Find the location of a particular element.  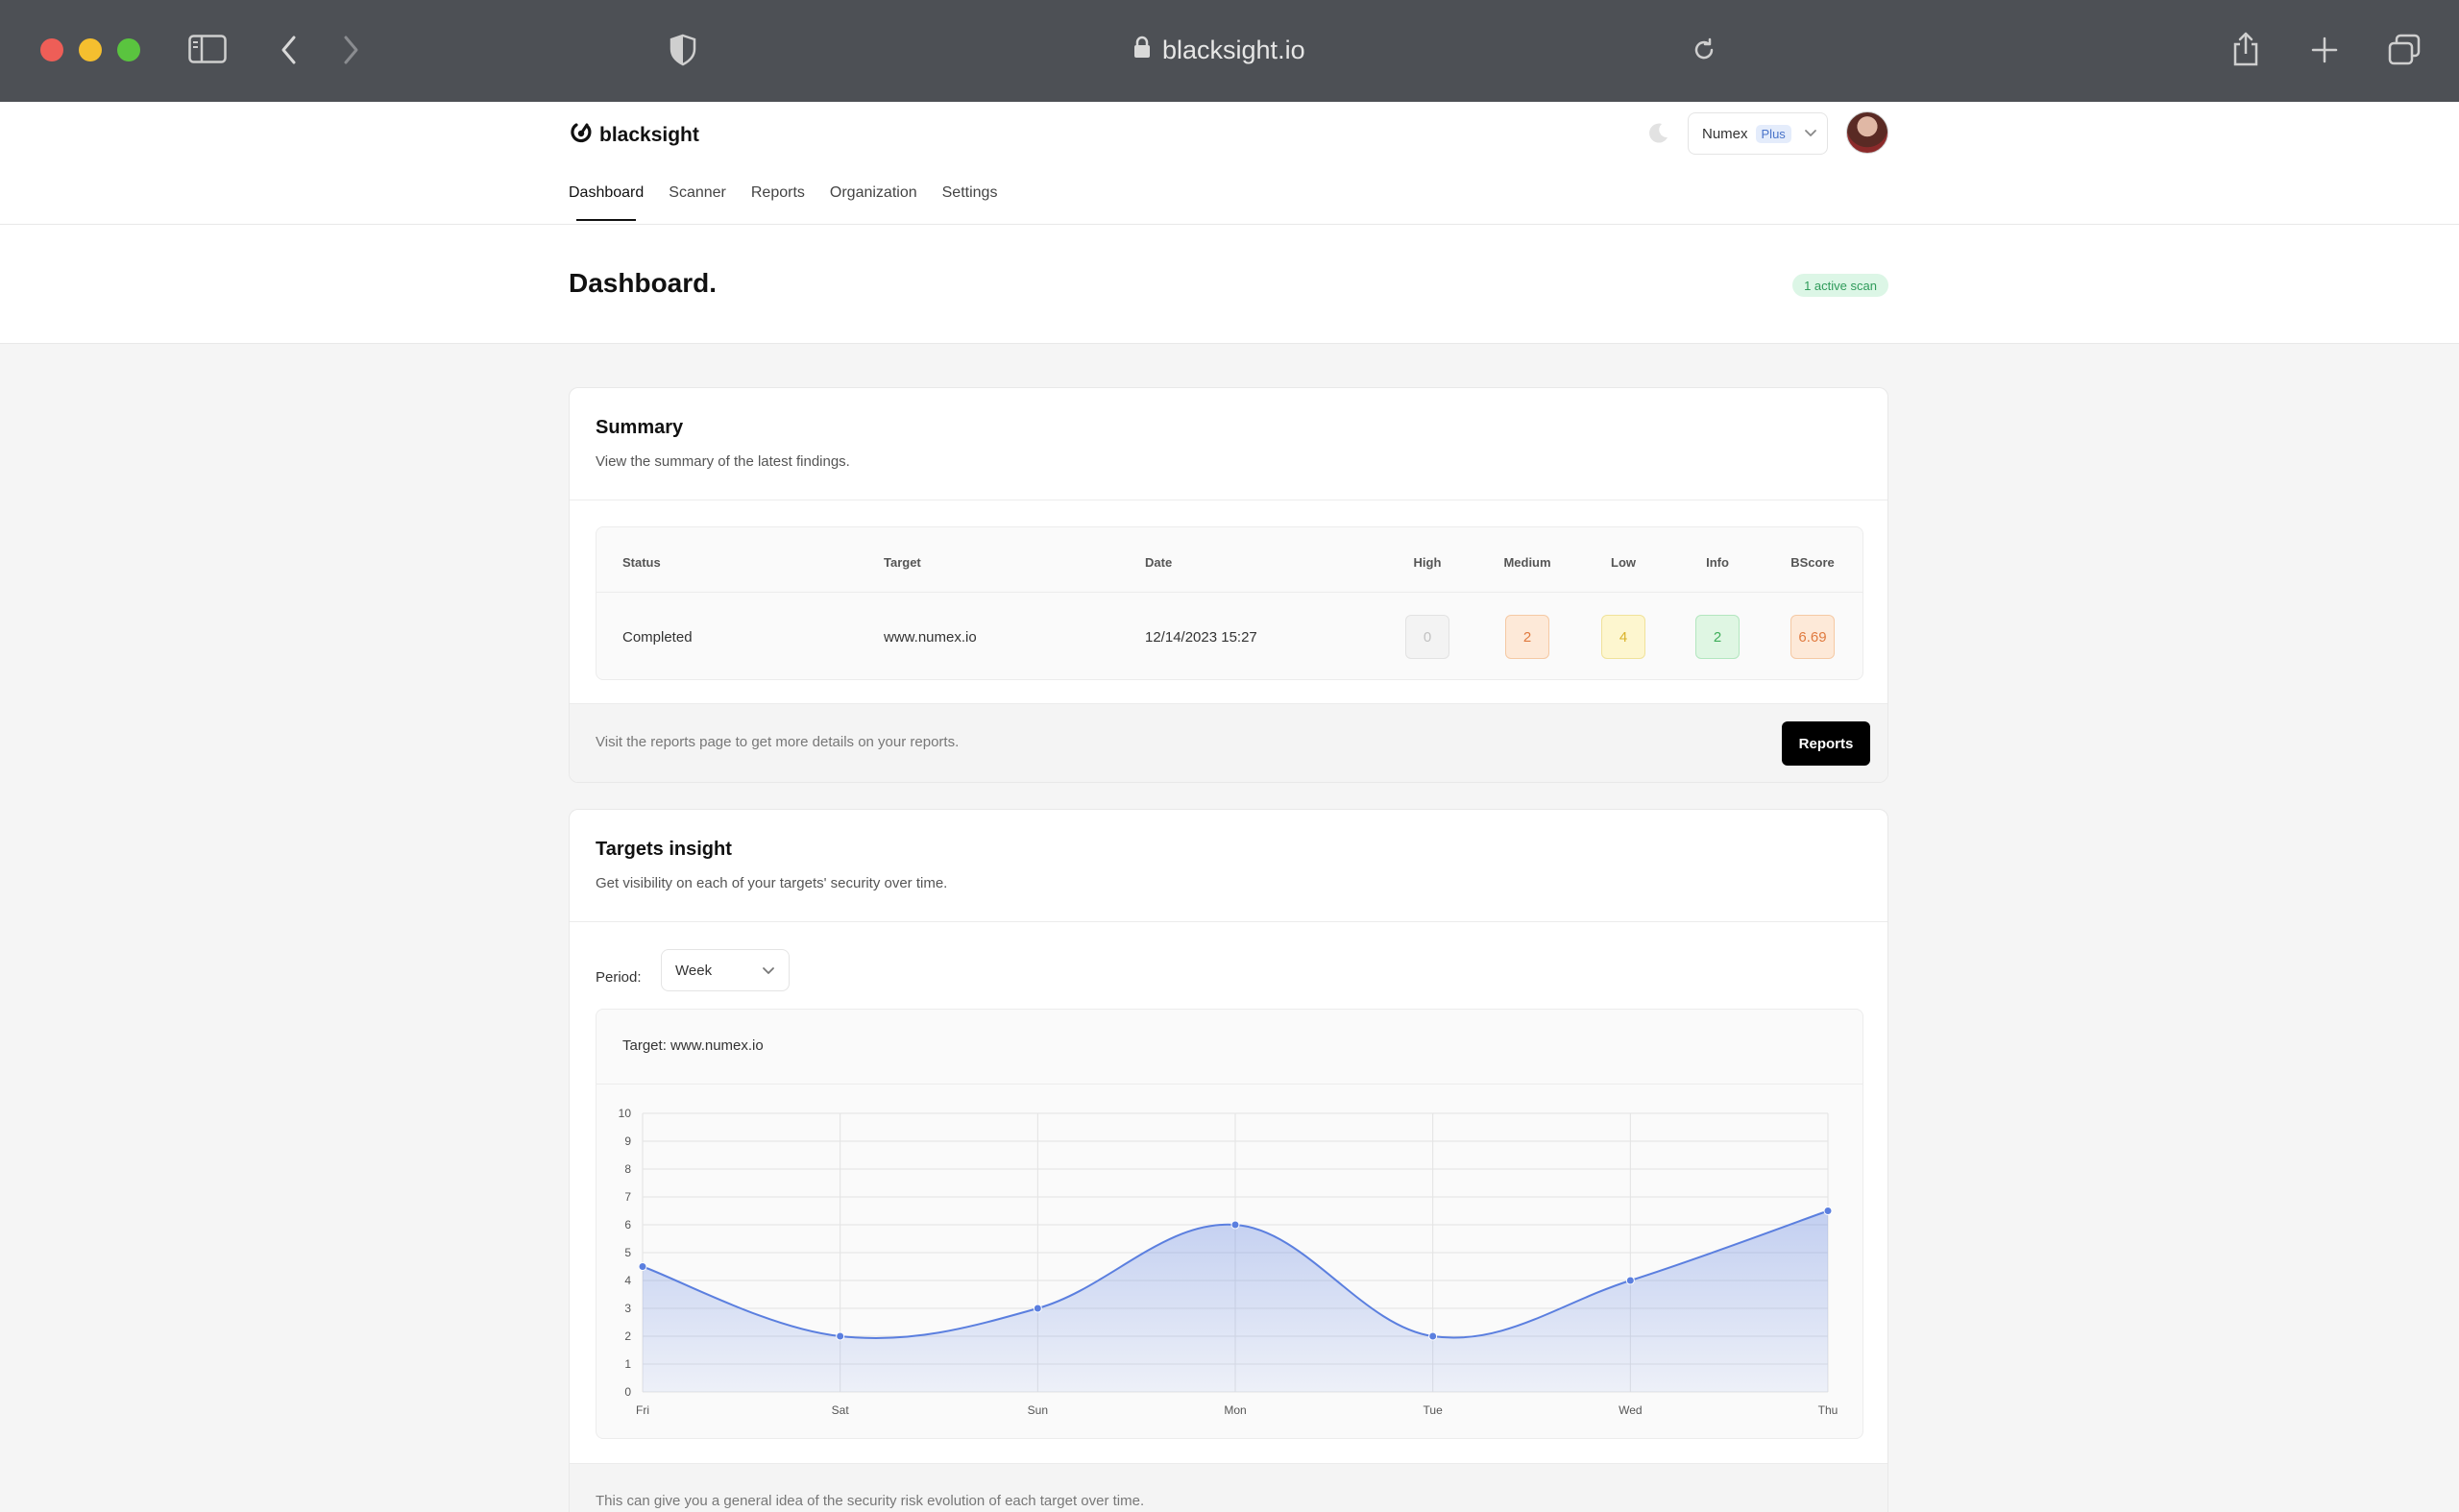

plan-badge: Plus is located at coordinates (1773, 133).